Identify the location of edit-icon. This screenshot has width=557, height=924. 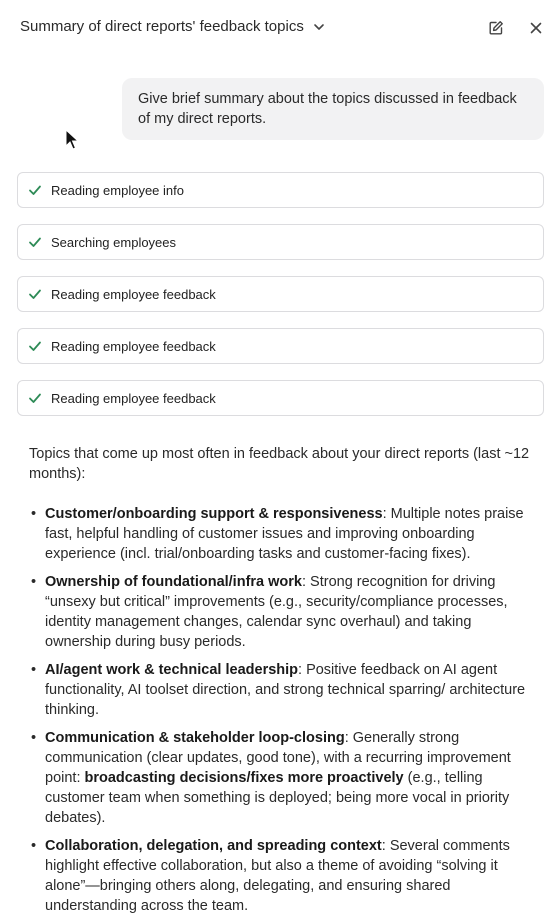
(496, 28).